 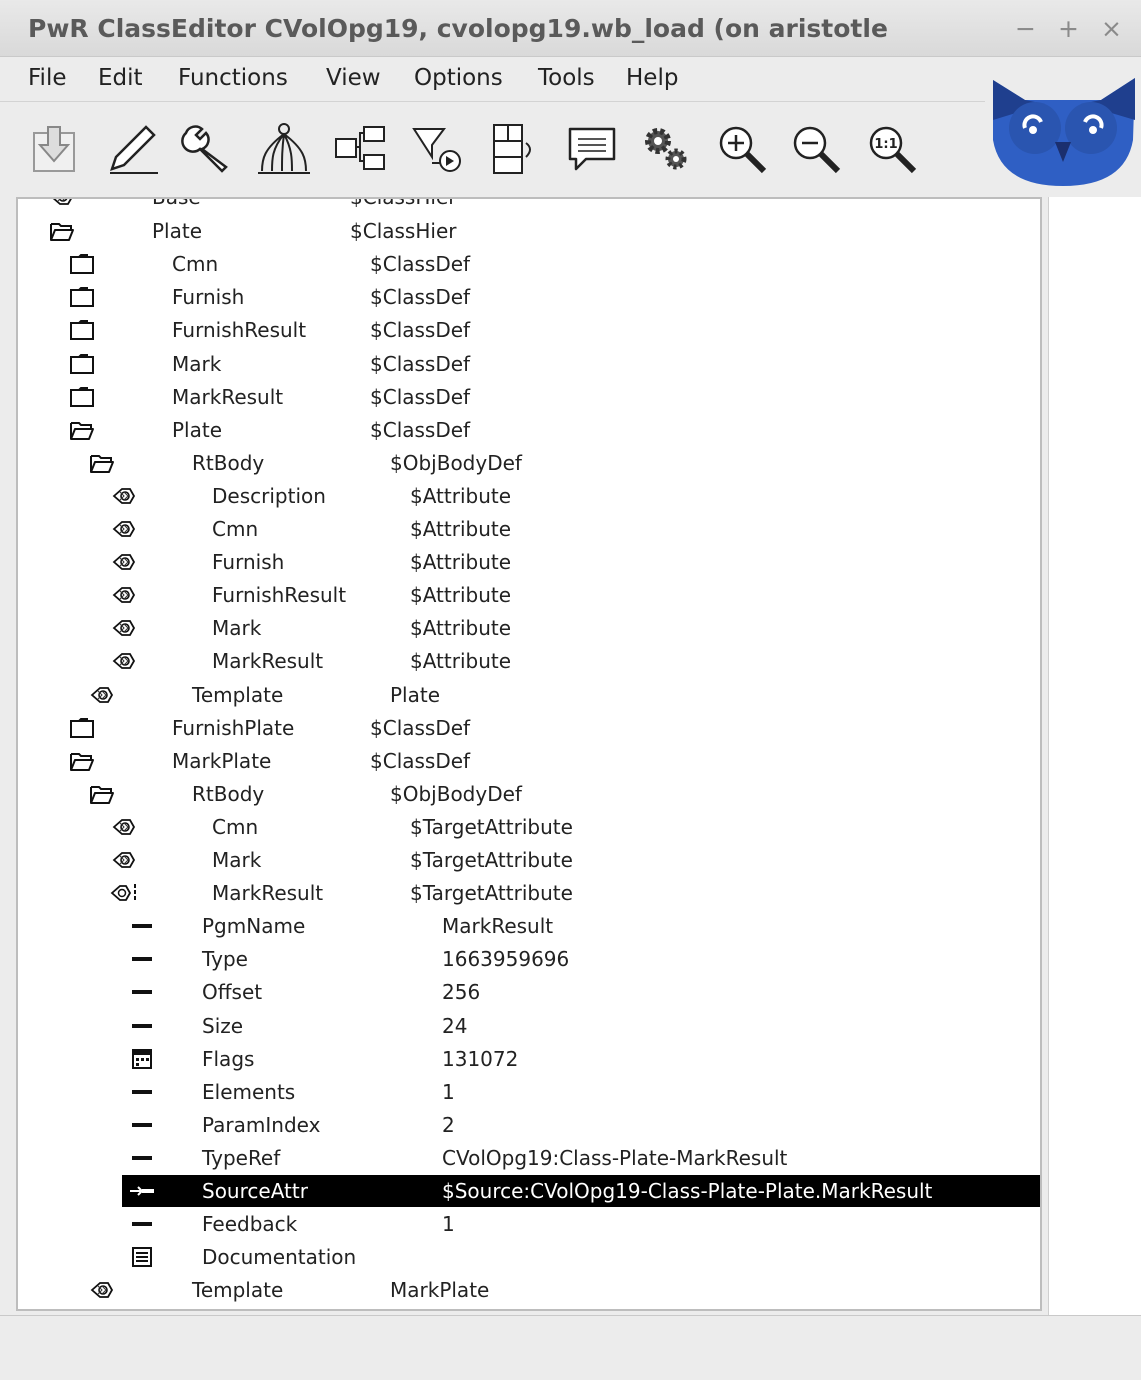 What do you see at coordinates (1025, 28) in the screenshot?
I see `minimize-button: −` at bounding box center [1025, 28].